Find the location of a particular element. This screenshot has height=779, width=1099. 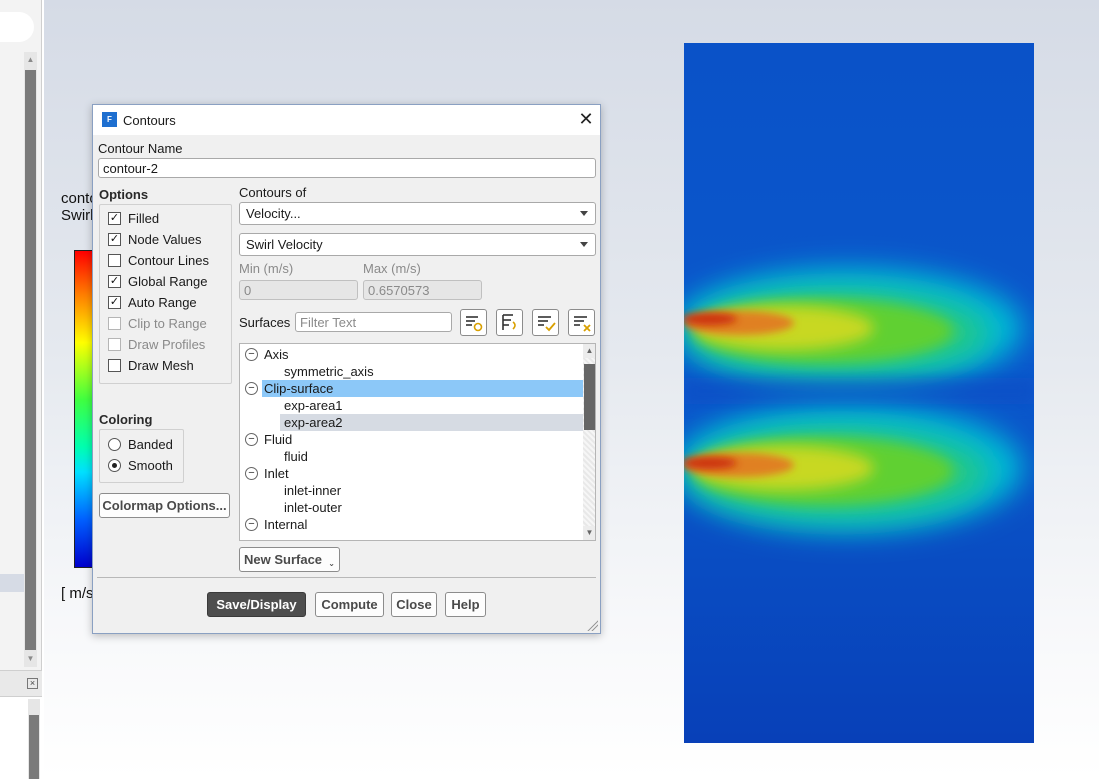

dialog-title: Contours is located at coordinates (149, 120).